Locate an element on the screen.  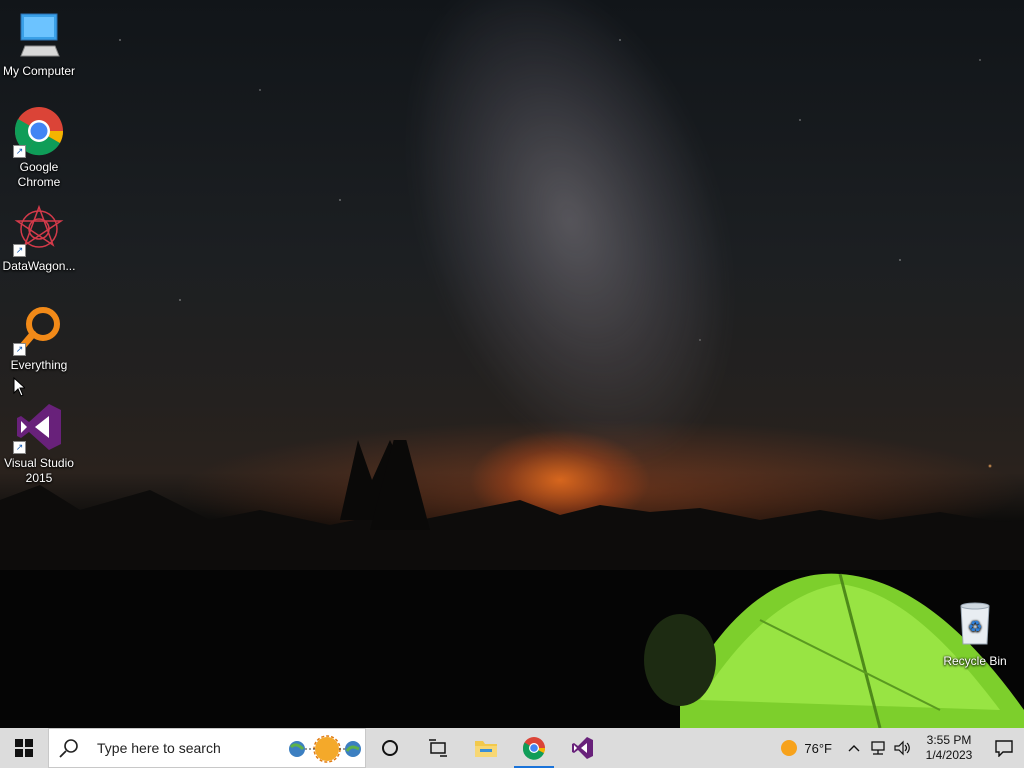
mouse-cursor-icon is located at coordinates (19, 387).